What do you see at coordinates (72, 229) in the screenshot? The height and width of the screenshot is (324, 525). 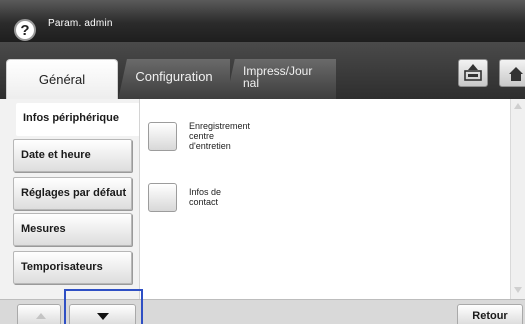 I see `sidebar-item-measurements: Mesures` at bounding box center [72, 229].